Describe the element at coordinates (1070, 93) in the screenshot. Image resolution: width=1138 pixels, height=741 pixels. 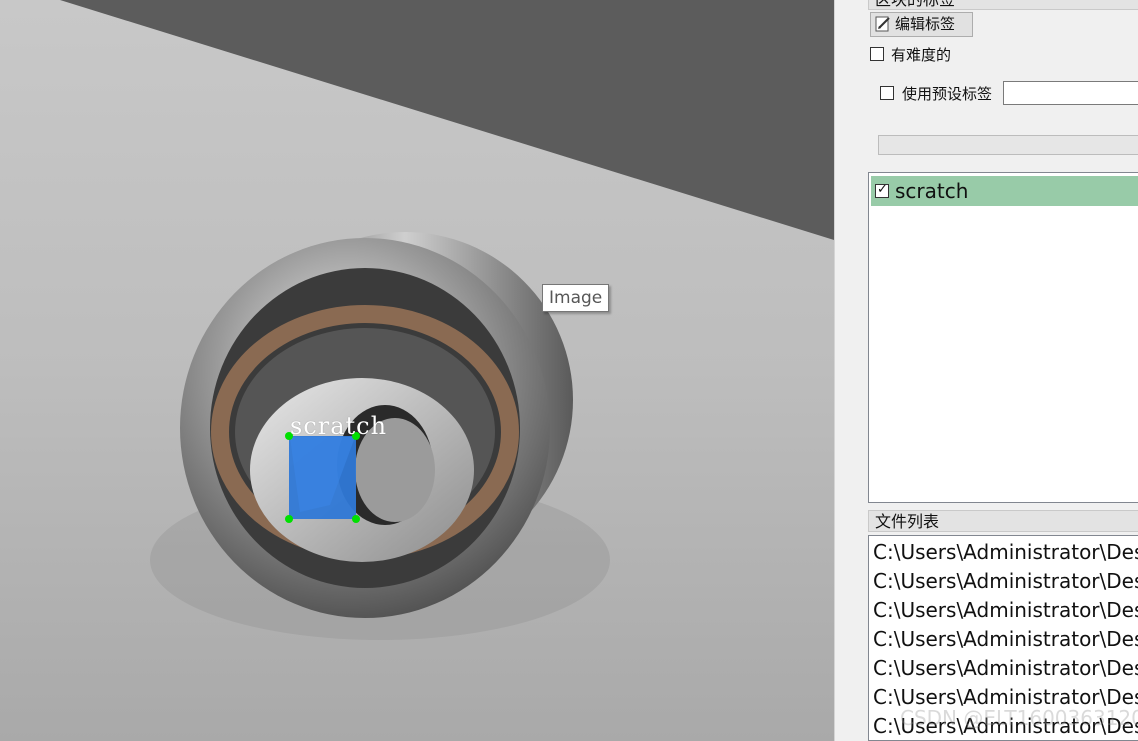
I see `preset-label-input` at that location.